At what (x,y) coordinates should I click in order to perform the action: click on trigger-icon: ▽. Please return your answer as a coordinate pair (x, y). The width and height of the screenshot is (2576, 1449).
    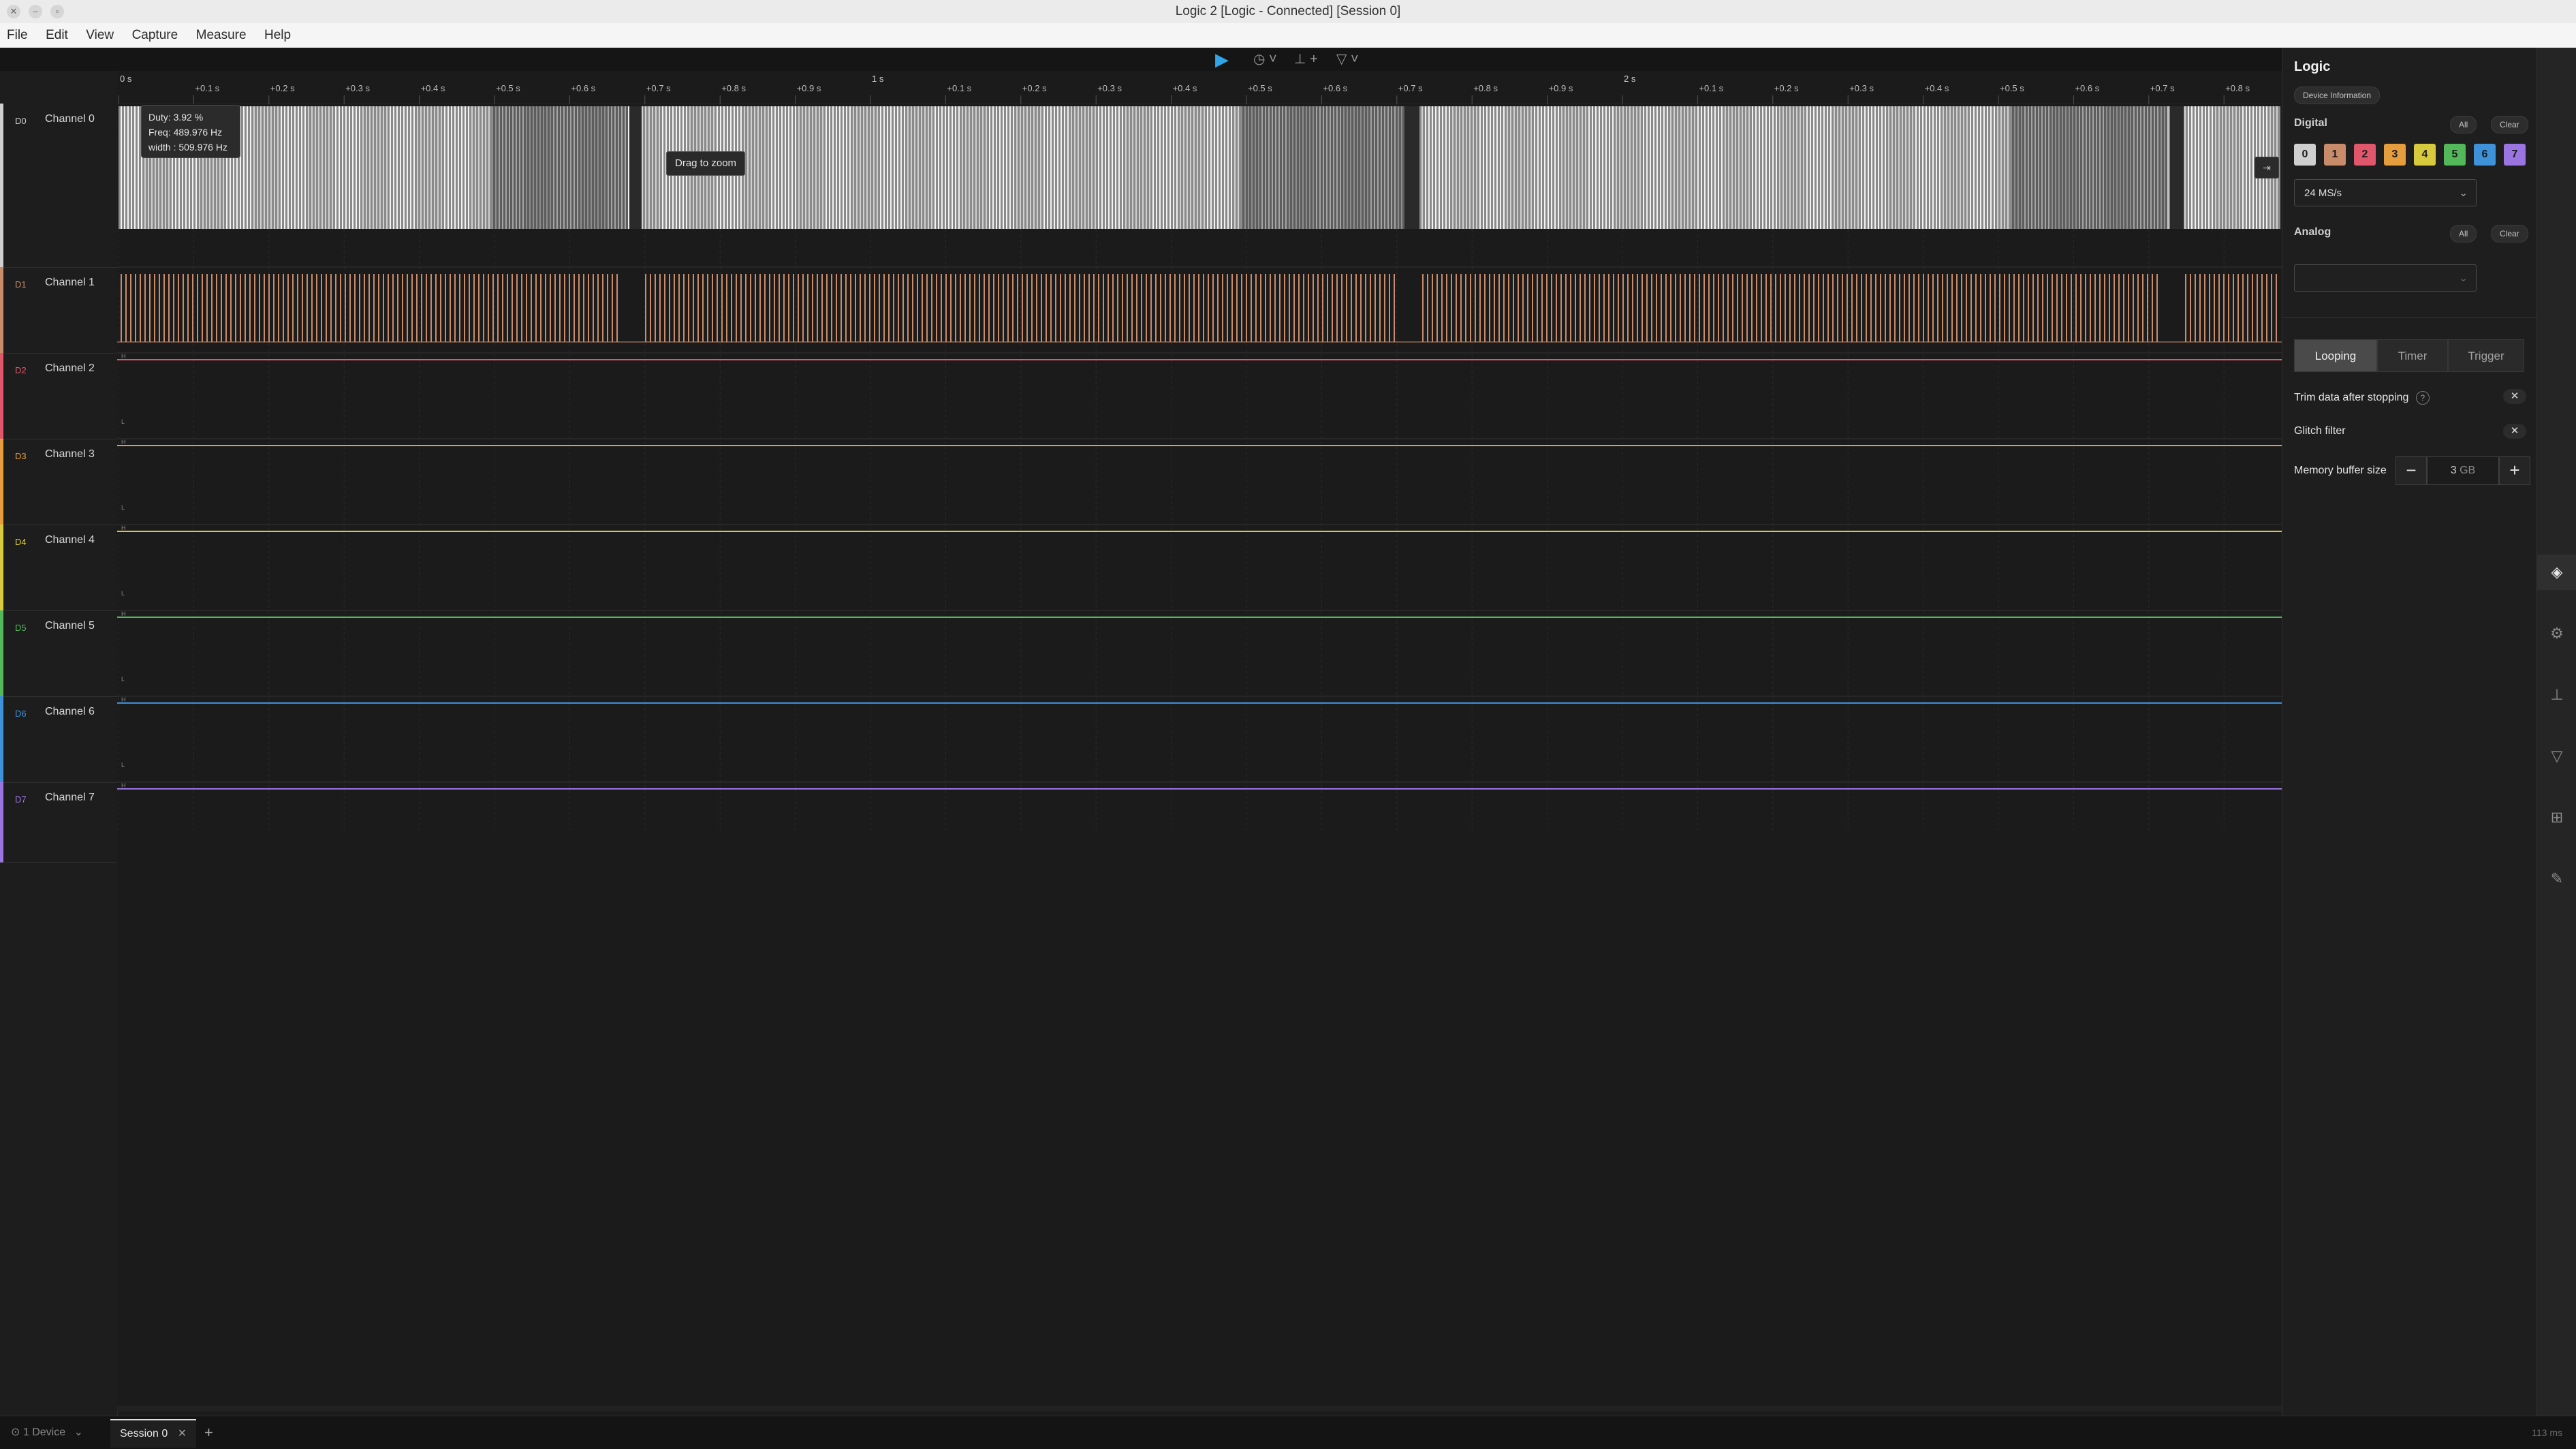
    Looking at the image, I should click on (2556, 756).